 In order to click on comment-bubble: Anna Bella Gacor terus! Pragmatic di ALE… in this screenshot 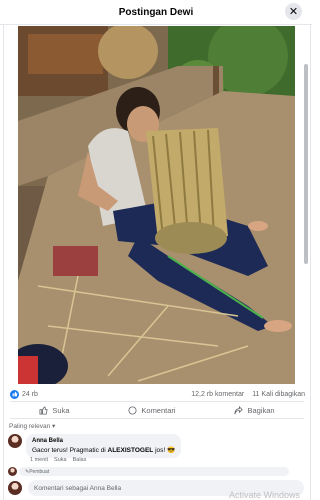, I will do `click(104, 446)`.